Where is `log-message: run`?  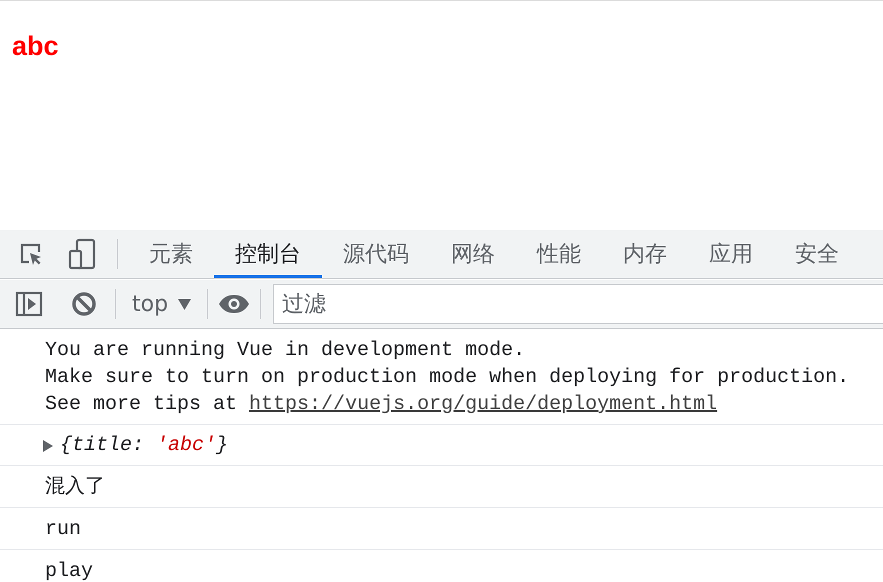
log-message: run is located at coordinates (63, 530).